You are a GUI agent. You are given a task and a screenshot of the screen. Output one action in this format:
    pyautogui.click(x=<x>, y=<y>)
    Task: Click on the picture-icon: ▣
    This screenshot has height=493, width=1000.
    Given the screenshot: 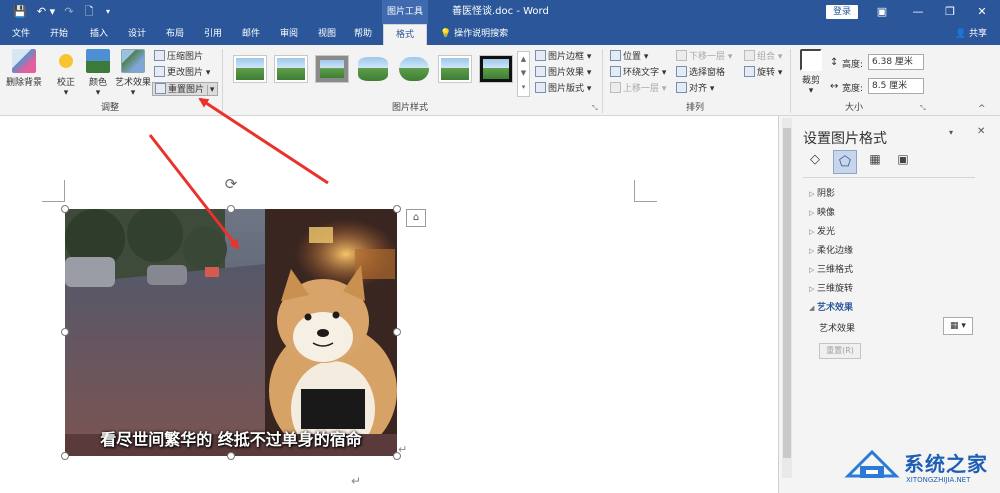 What is the action you would take?
    pyautogui.click(x=903, y=162)
    